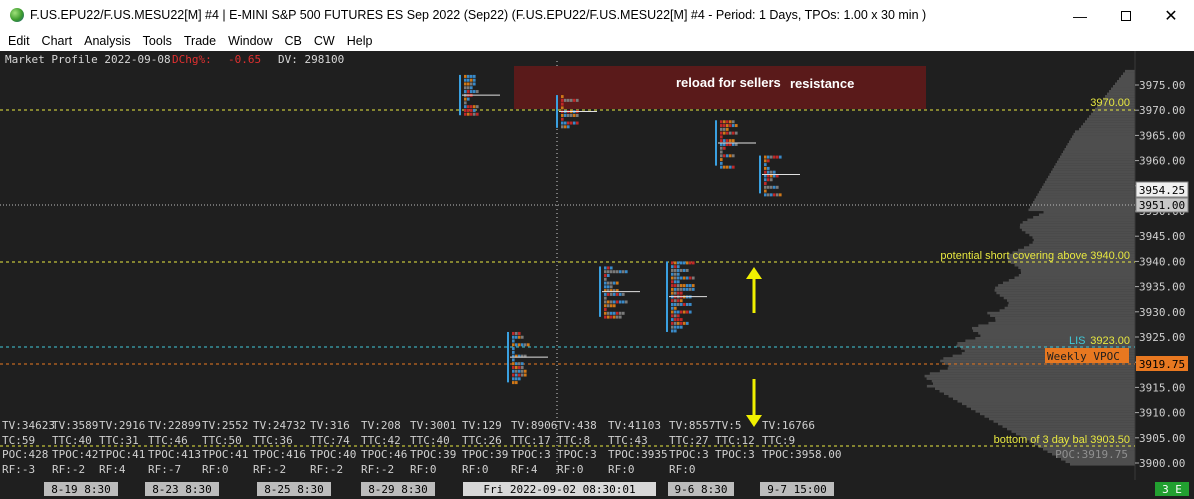  I want to click on stat-cell: TV:41103, so click(634, 425).